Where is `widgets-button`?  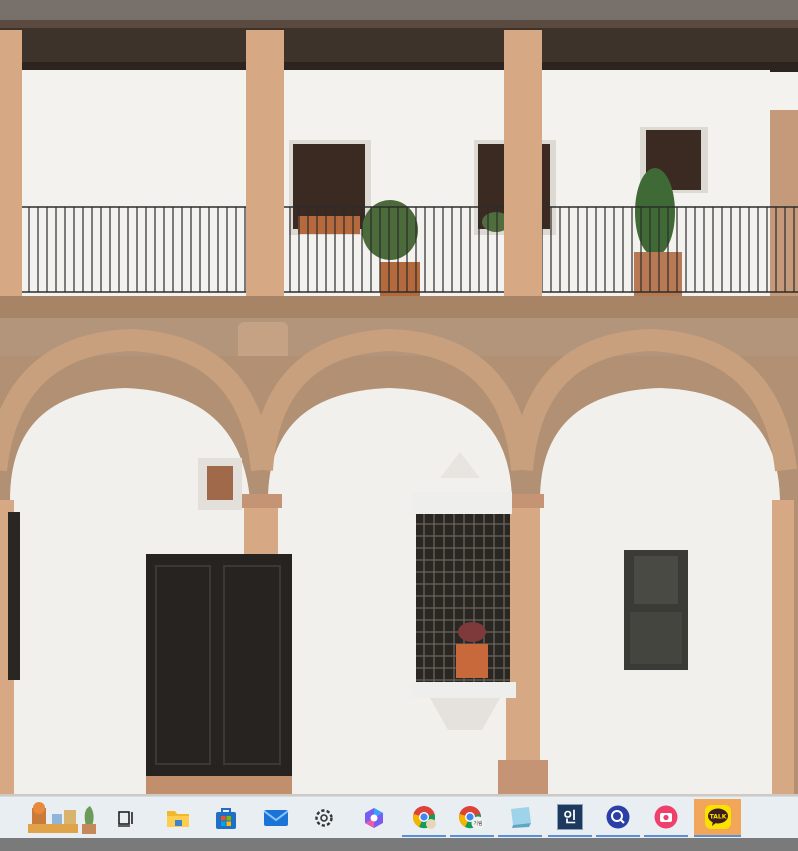 widgets-button is located at coordinates (62, 818).